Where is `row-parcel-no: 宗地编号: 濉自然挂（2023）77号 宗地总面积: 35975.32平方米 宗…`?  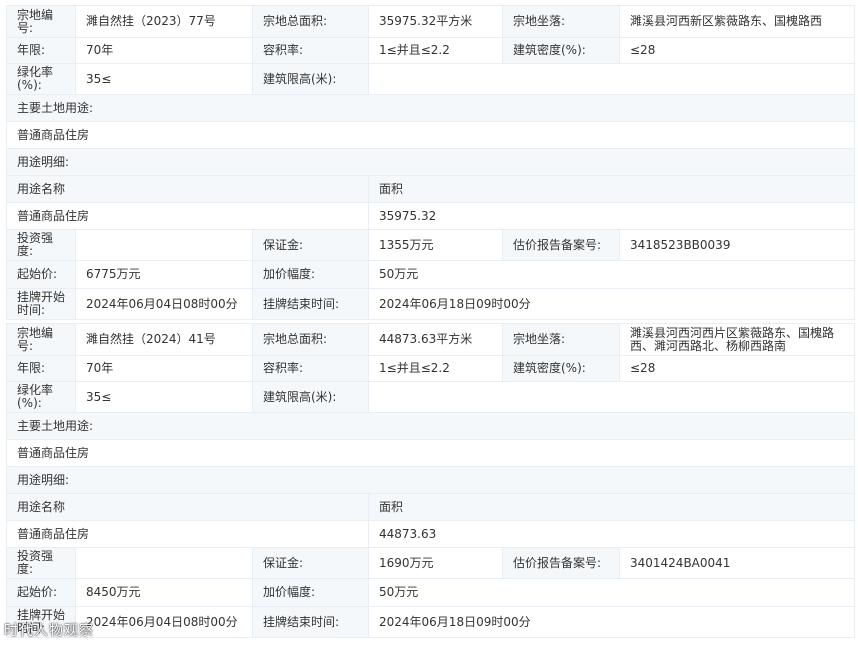 row-parcel-no: 宗地编号: 濉自然挂（2023）77号 宗地总面积: 35975.32平方米 宗… is located at coordinates (430, 21).